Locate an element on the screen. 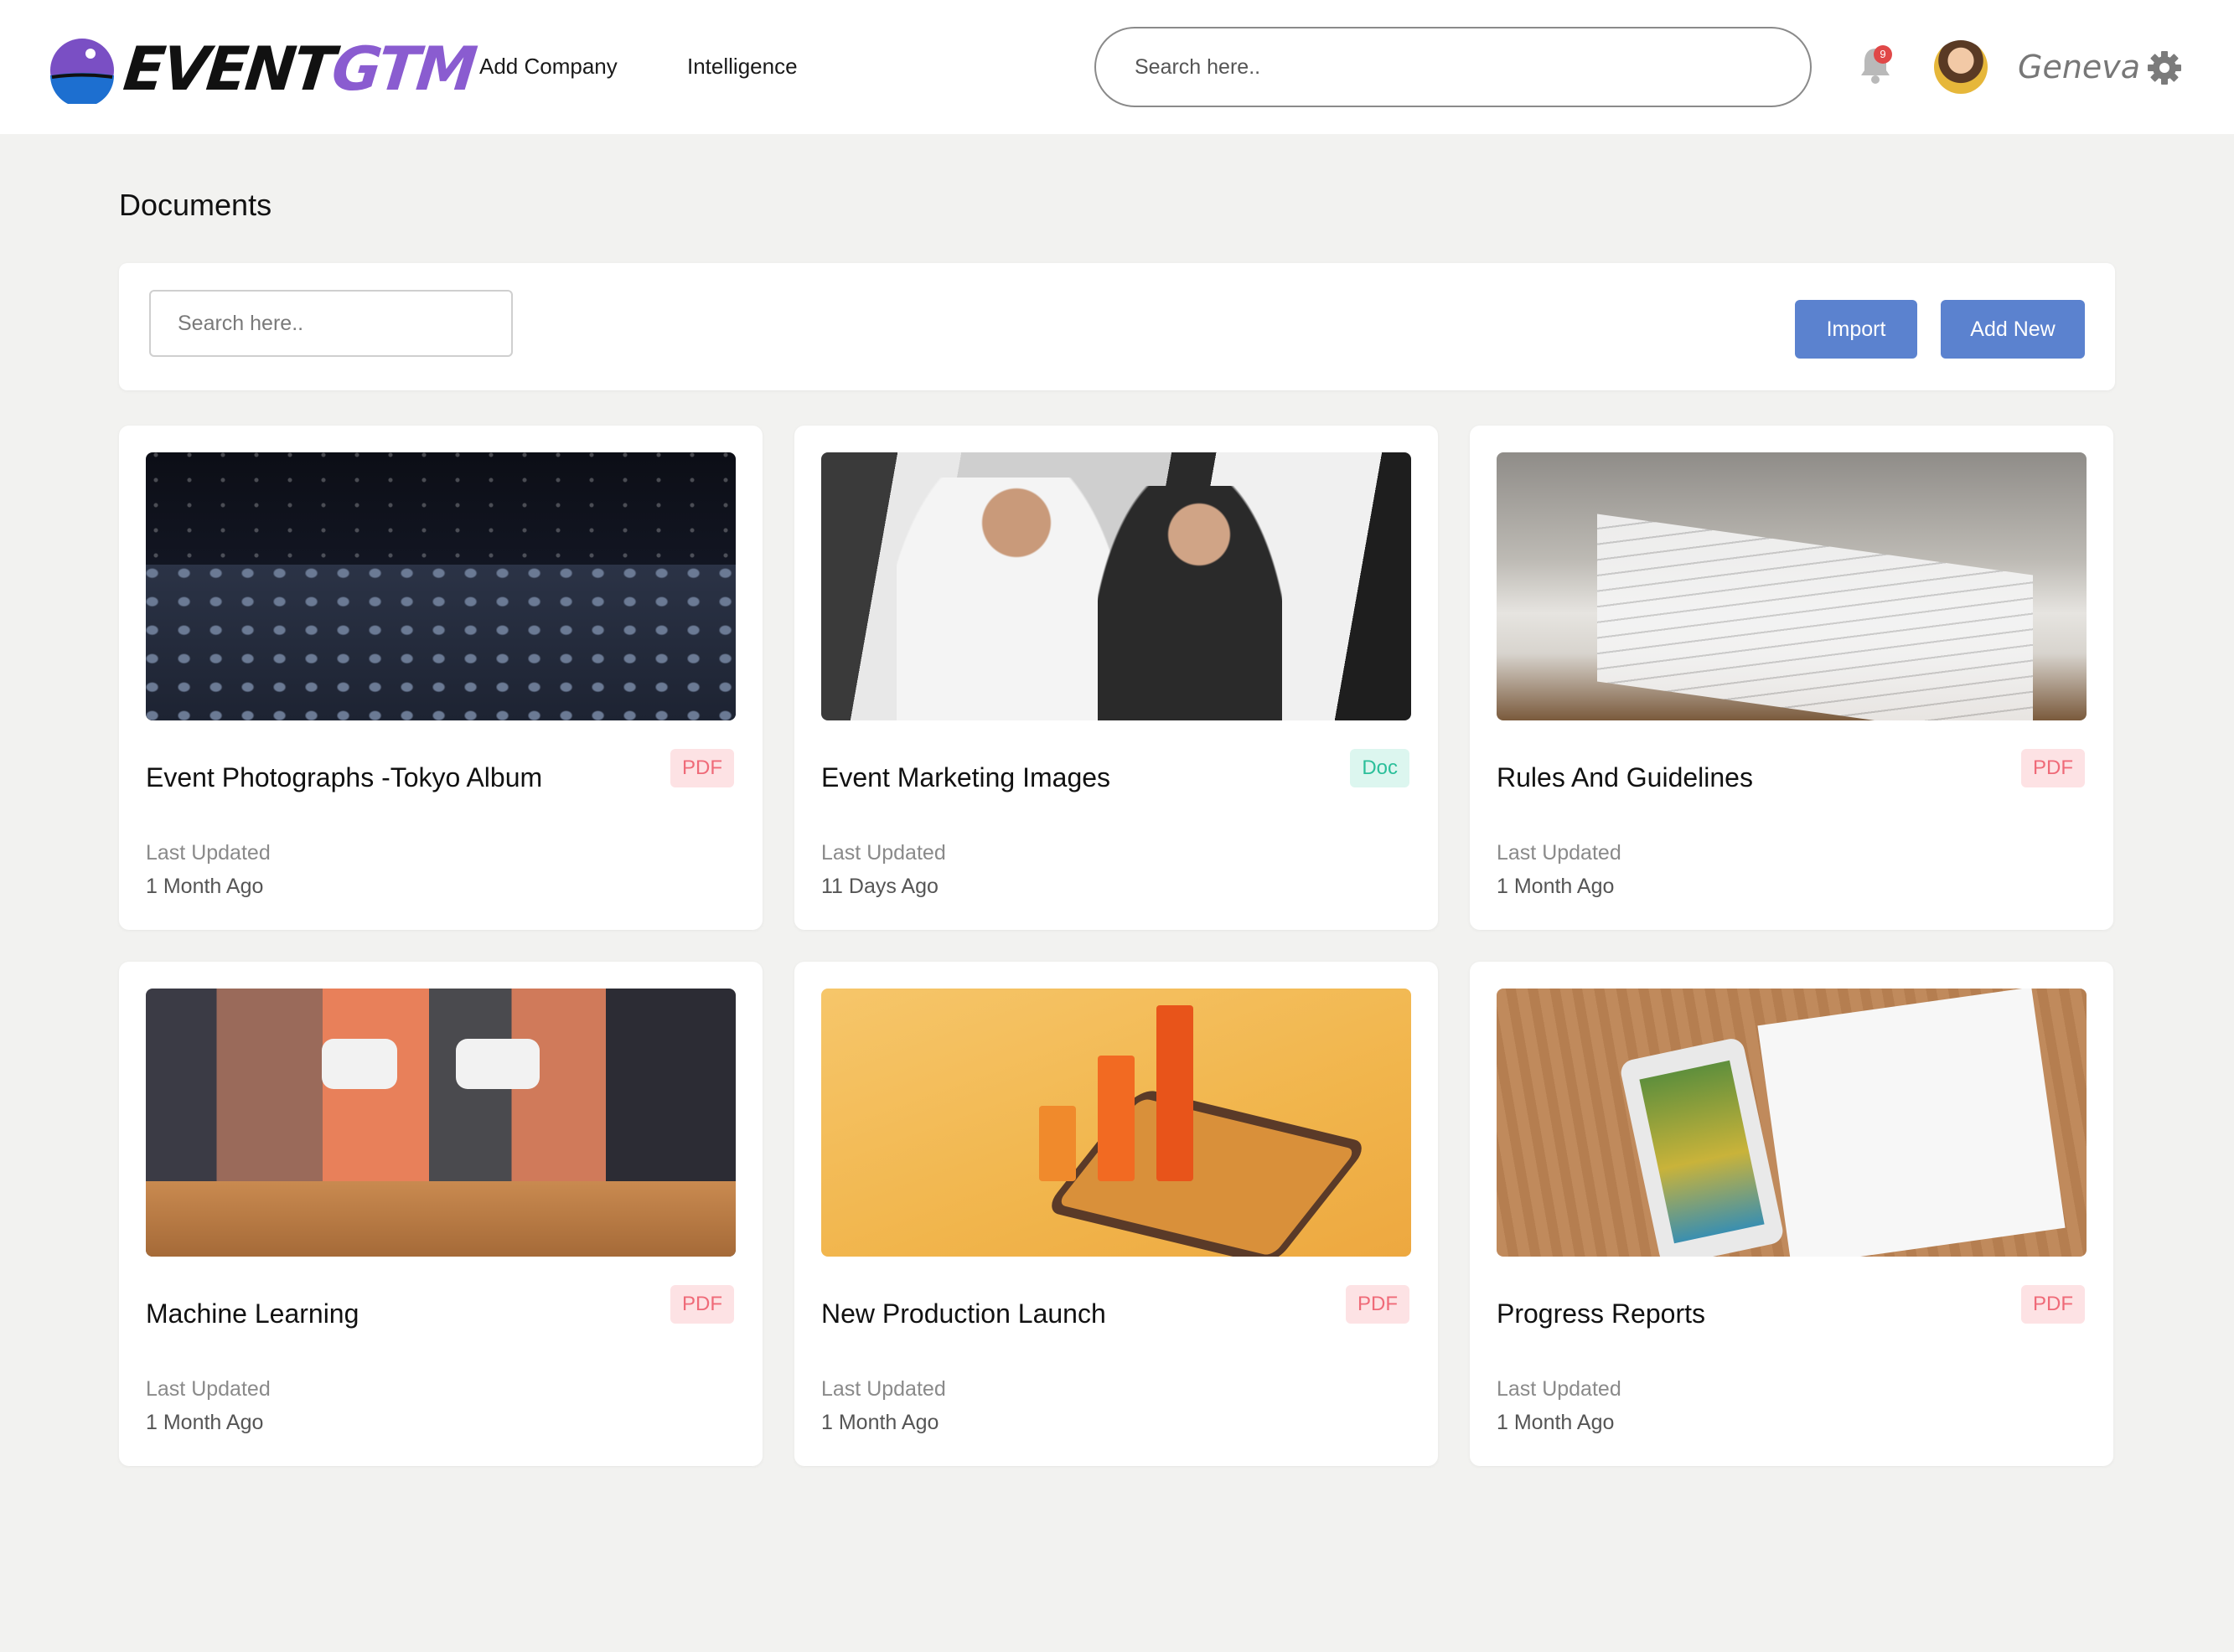 The image size is (2234, 1652). last-updated-value: 11 Days Ago is located at coordinates (880, 886).